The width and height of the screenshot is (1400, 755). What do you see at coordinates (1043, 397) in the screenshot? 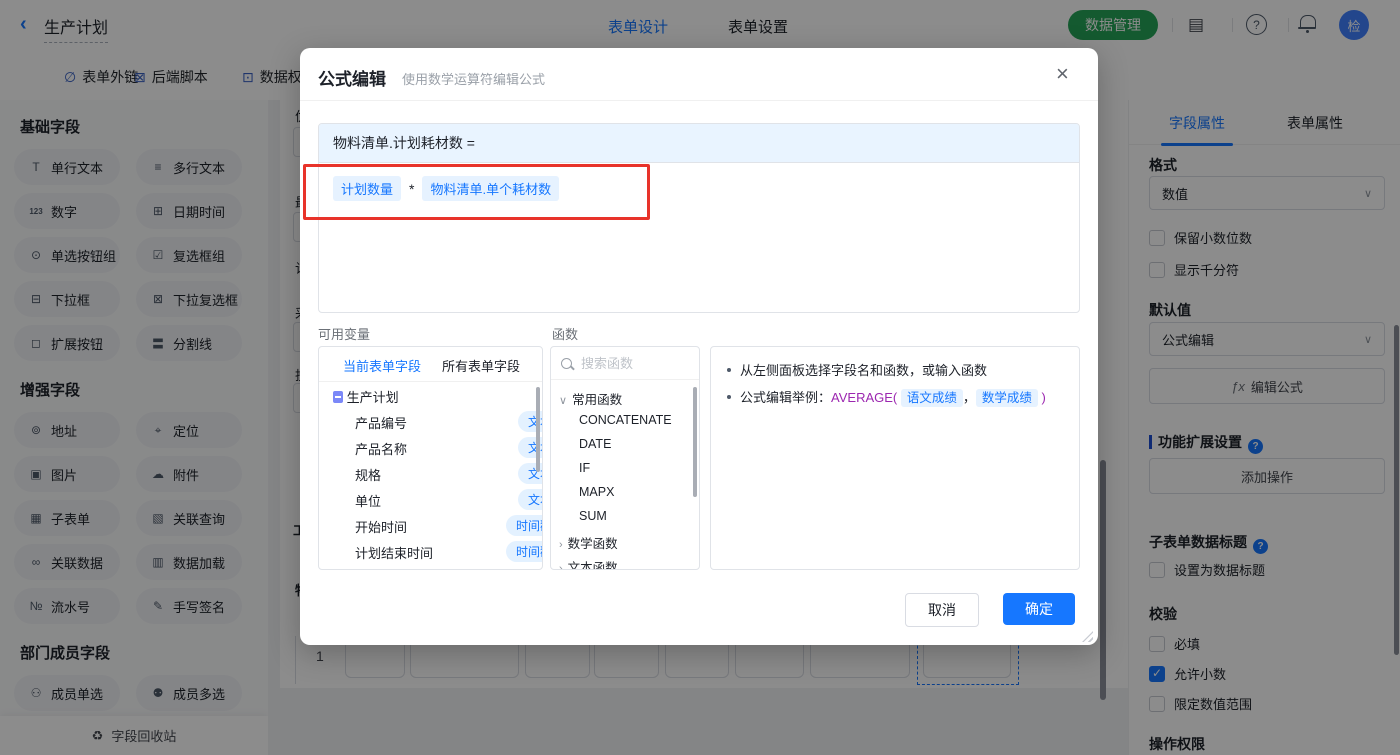
I see `example-close: )` at bounding box center [1043, 397].